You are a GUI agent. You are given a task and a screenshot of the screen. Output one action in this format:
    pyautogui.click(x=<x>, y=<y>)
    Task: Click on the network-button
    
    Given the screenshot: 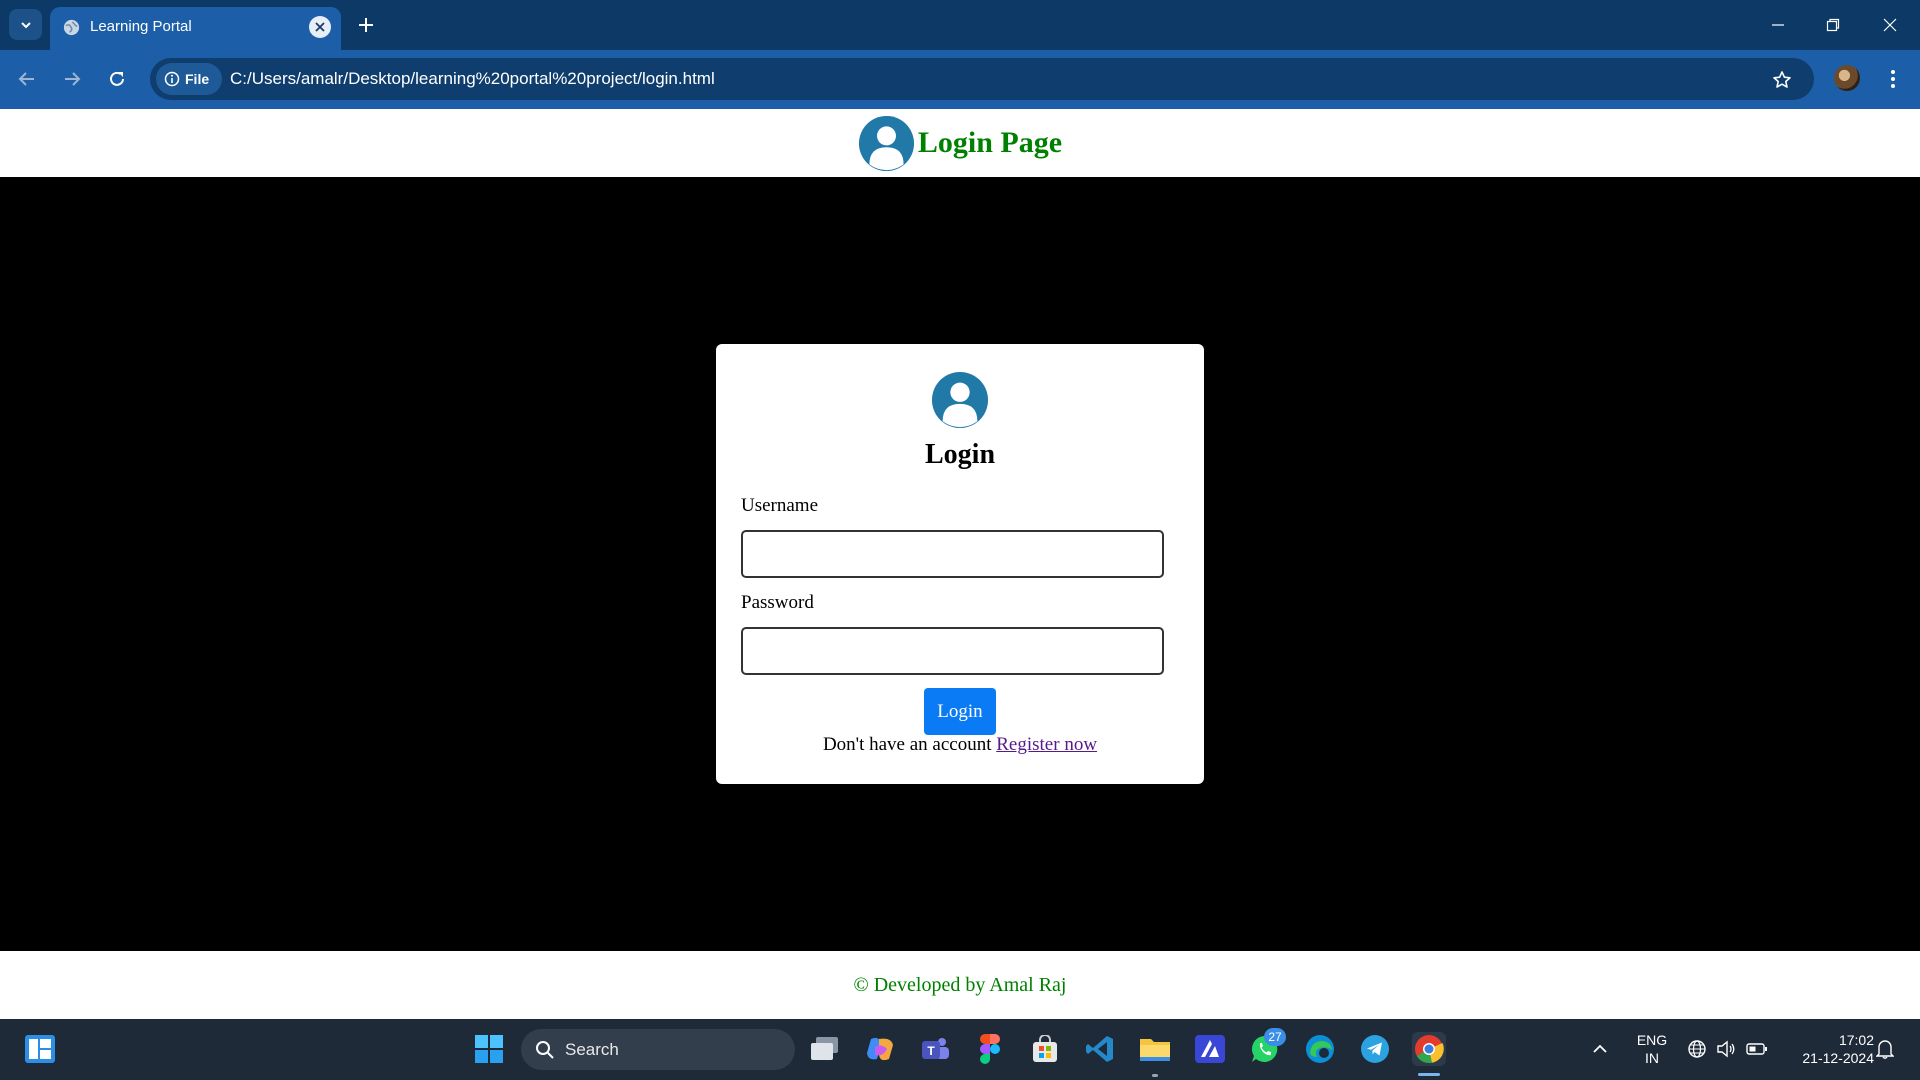 What is the action you would take?
    pyautogui.click(x=1697, y=1049)
    